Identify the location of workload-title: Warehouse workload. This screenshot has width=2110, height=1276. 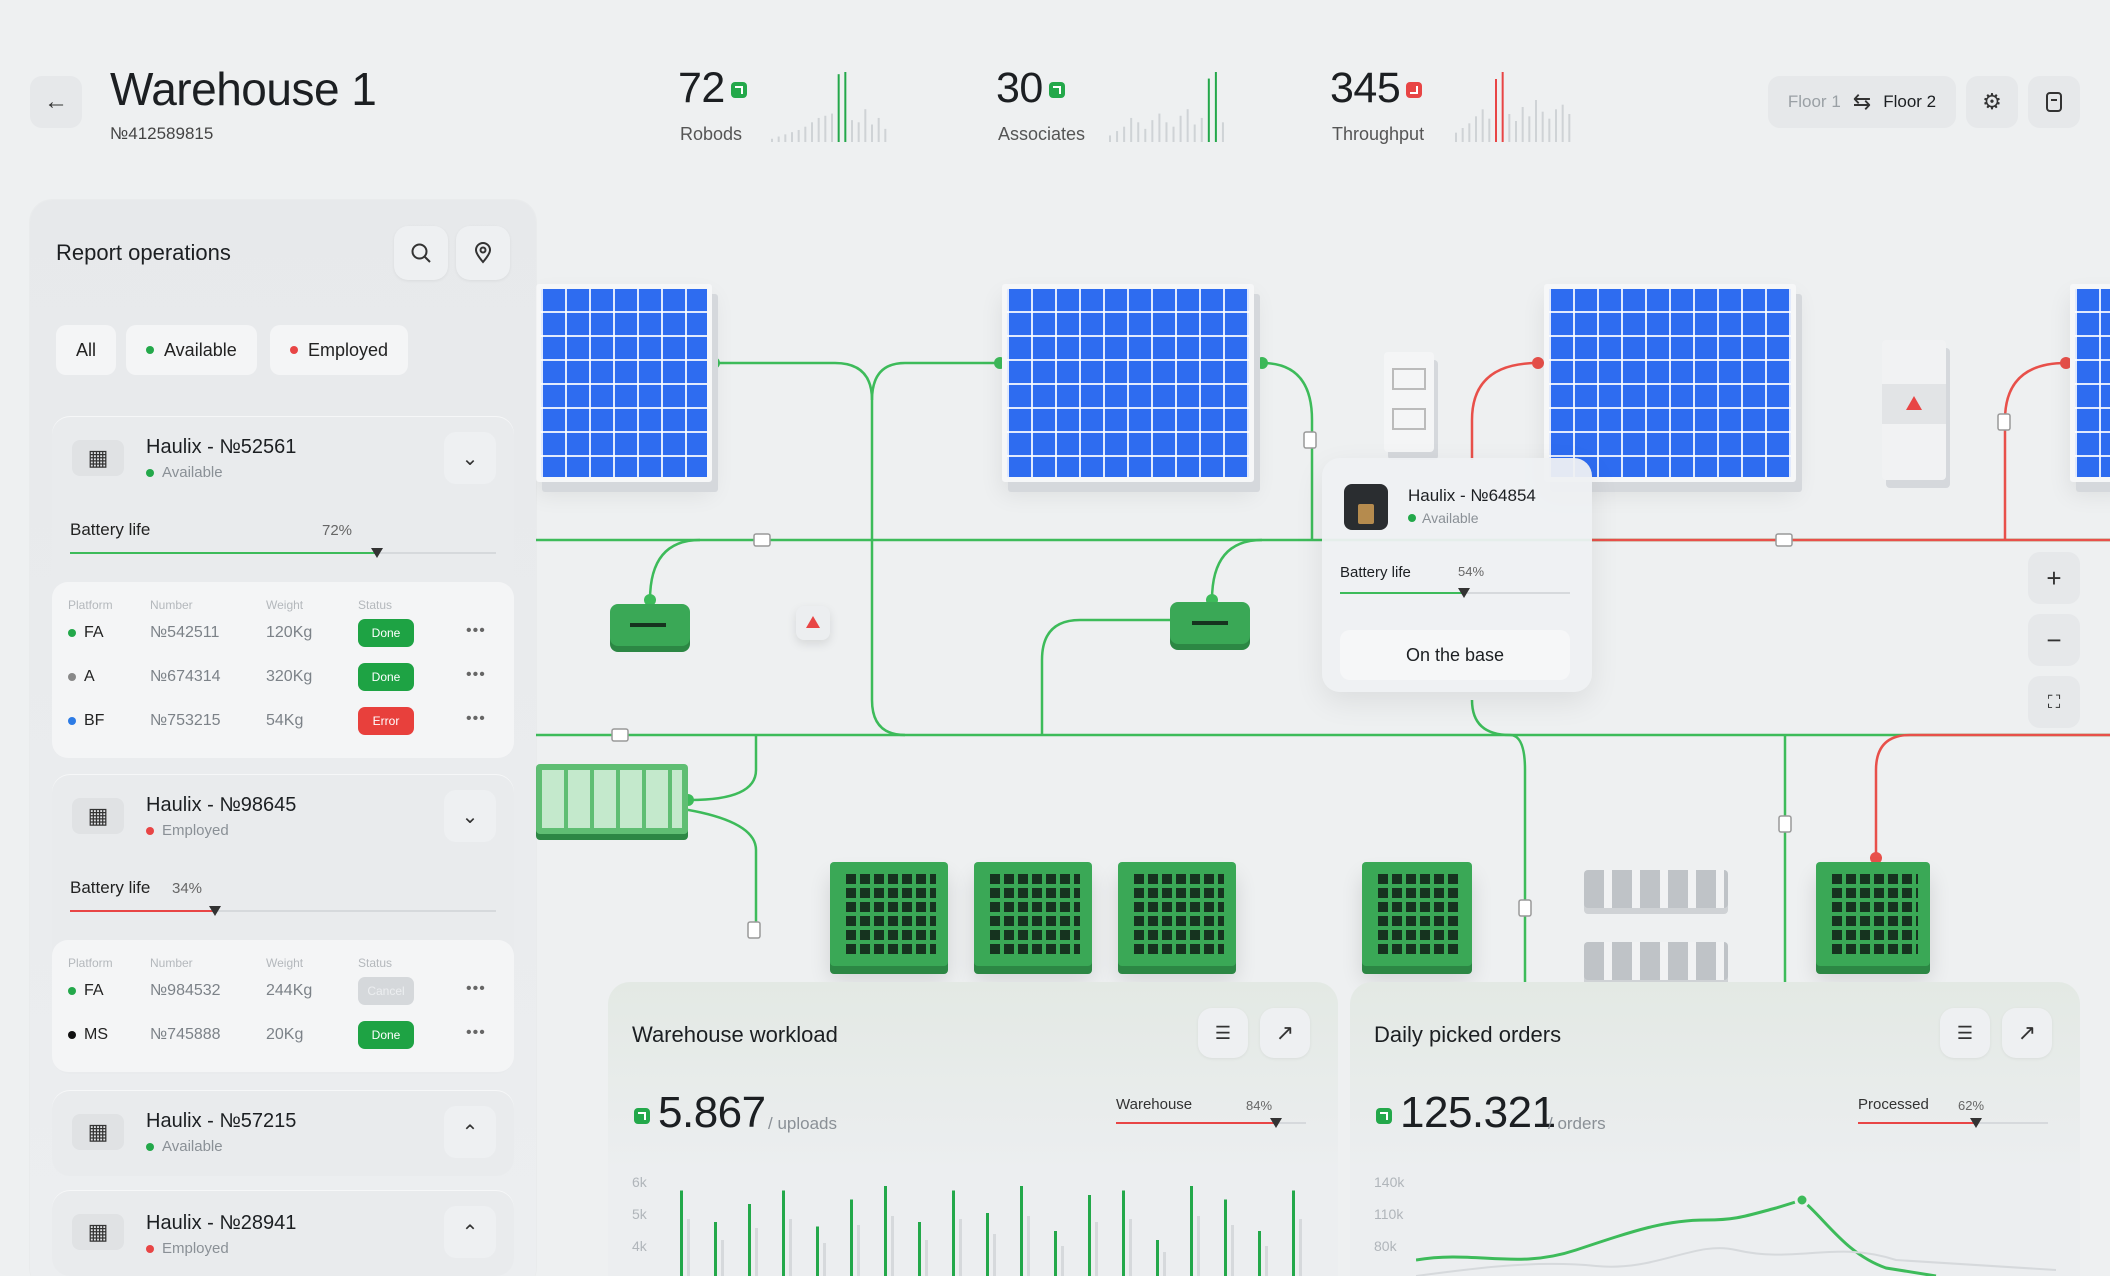
(735, 1034).